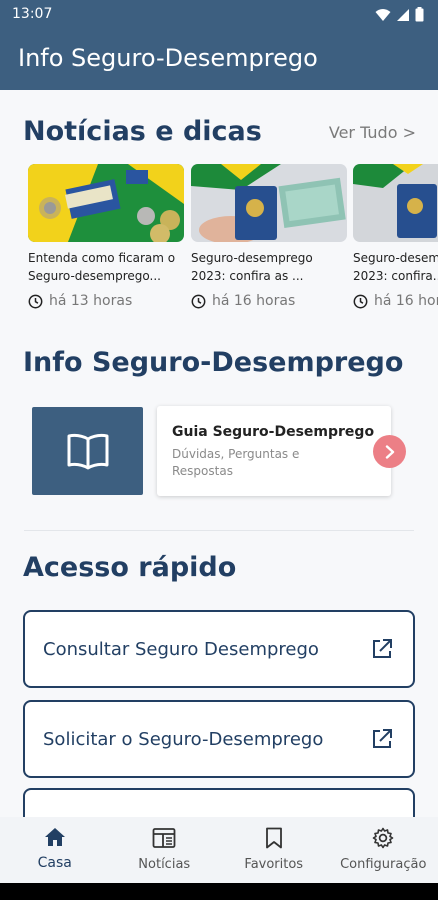 The width and height of the screenshot is (438, 900). Describe the element at coordinates (54, 863) in the screenshot. I see `nav-home-label: Casa` at that location.